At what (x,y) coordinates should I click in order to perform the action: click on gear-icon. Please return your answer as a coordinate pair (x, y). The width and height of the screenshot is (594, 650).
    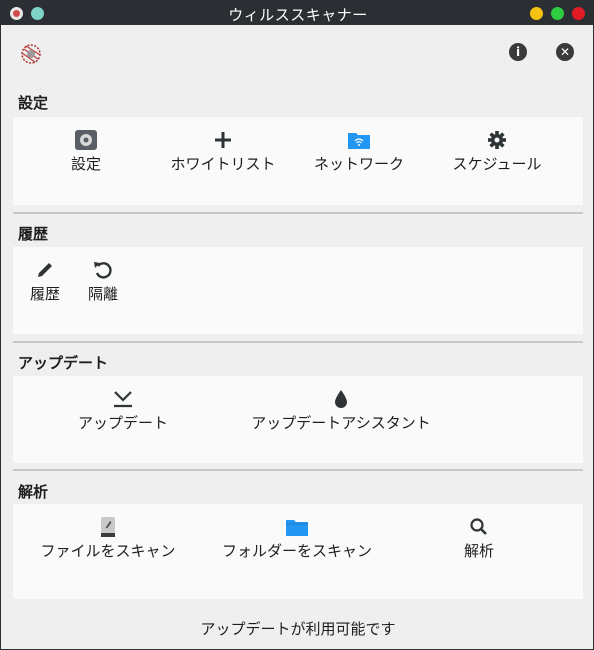
    Looking at the image, I should click on (497, 140).